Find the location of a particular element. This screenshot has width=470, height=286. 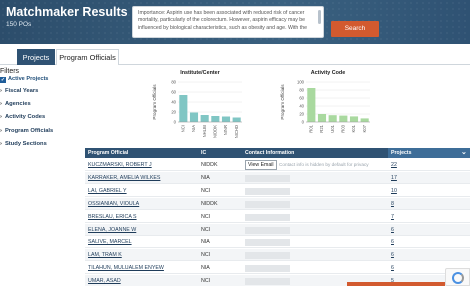

chart-title: Institute/Center is located at coordinates (200, 73).